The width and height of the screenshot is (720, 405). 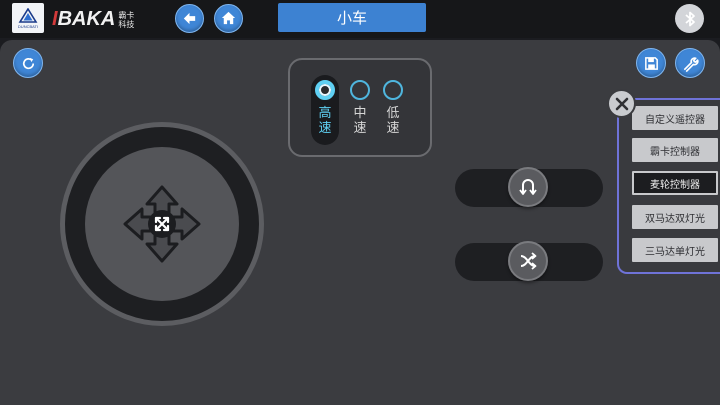 What do you see at coordinates (393, 121) in the screenshot?
I see `speed-label-low: 低速` at bounding box center [393, 121].